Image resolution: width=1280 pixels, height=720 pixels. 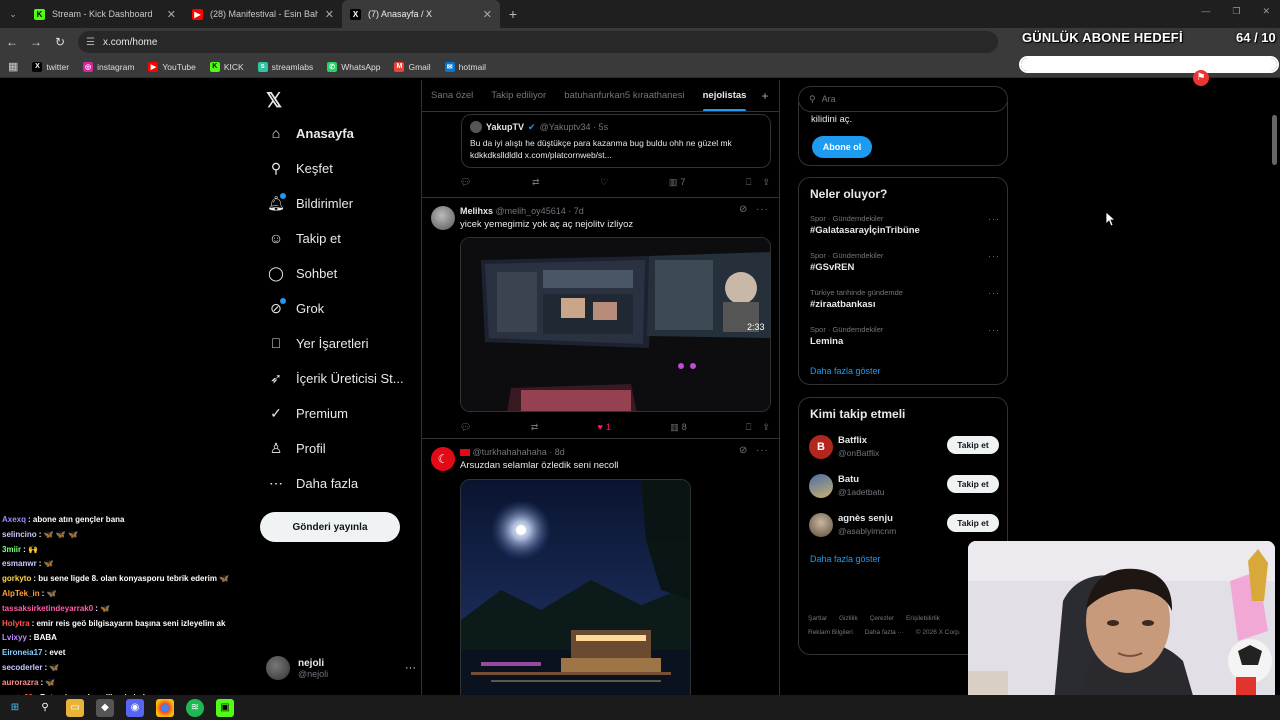 What do you see at coordinates (764, 96) in the screenshot?
I see `add-tab-icon: +` at bounding box center [764, 96].